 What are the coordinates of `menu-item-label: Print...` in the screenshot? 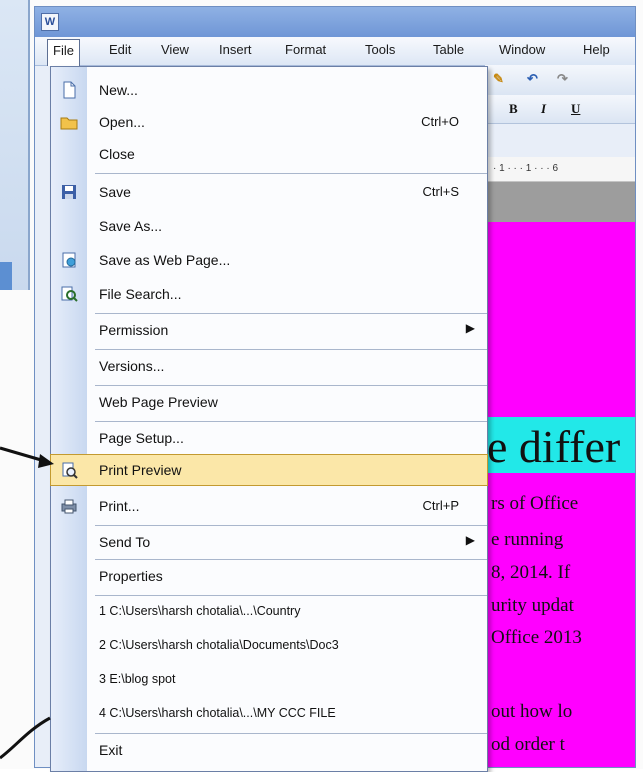 It's located at (119, 506).